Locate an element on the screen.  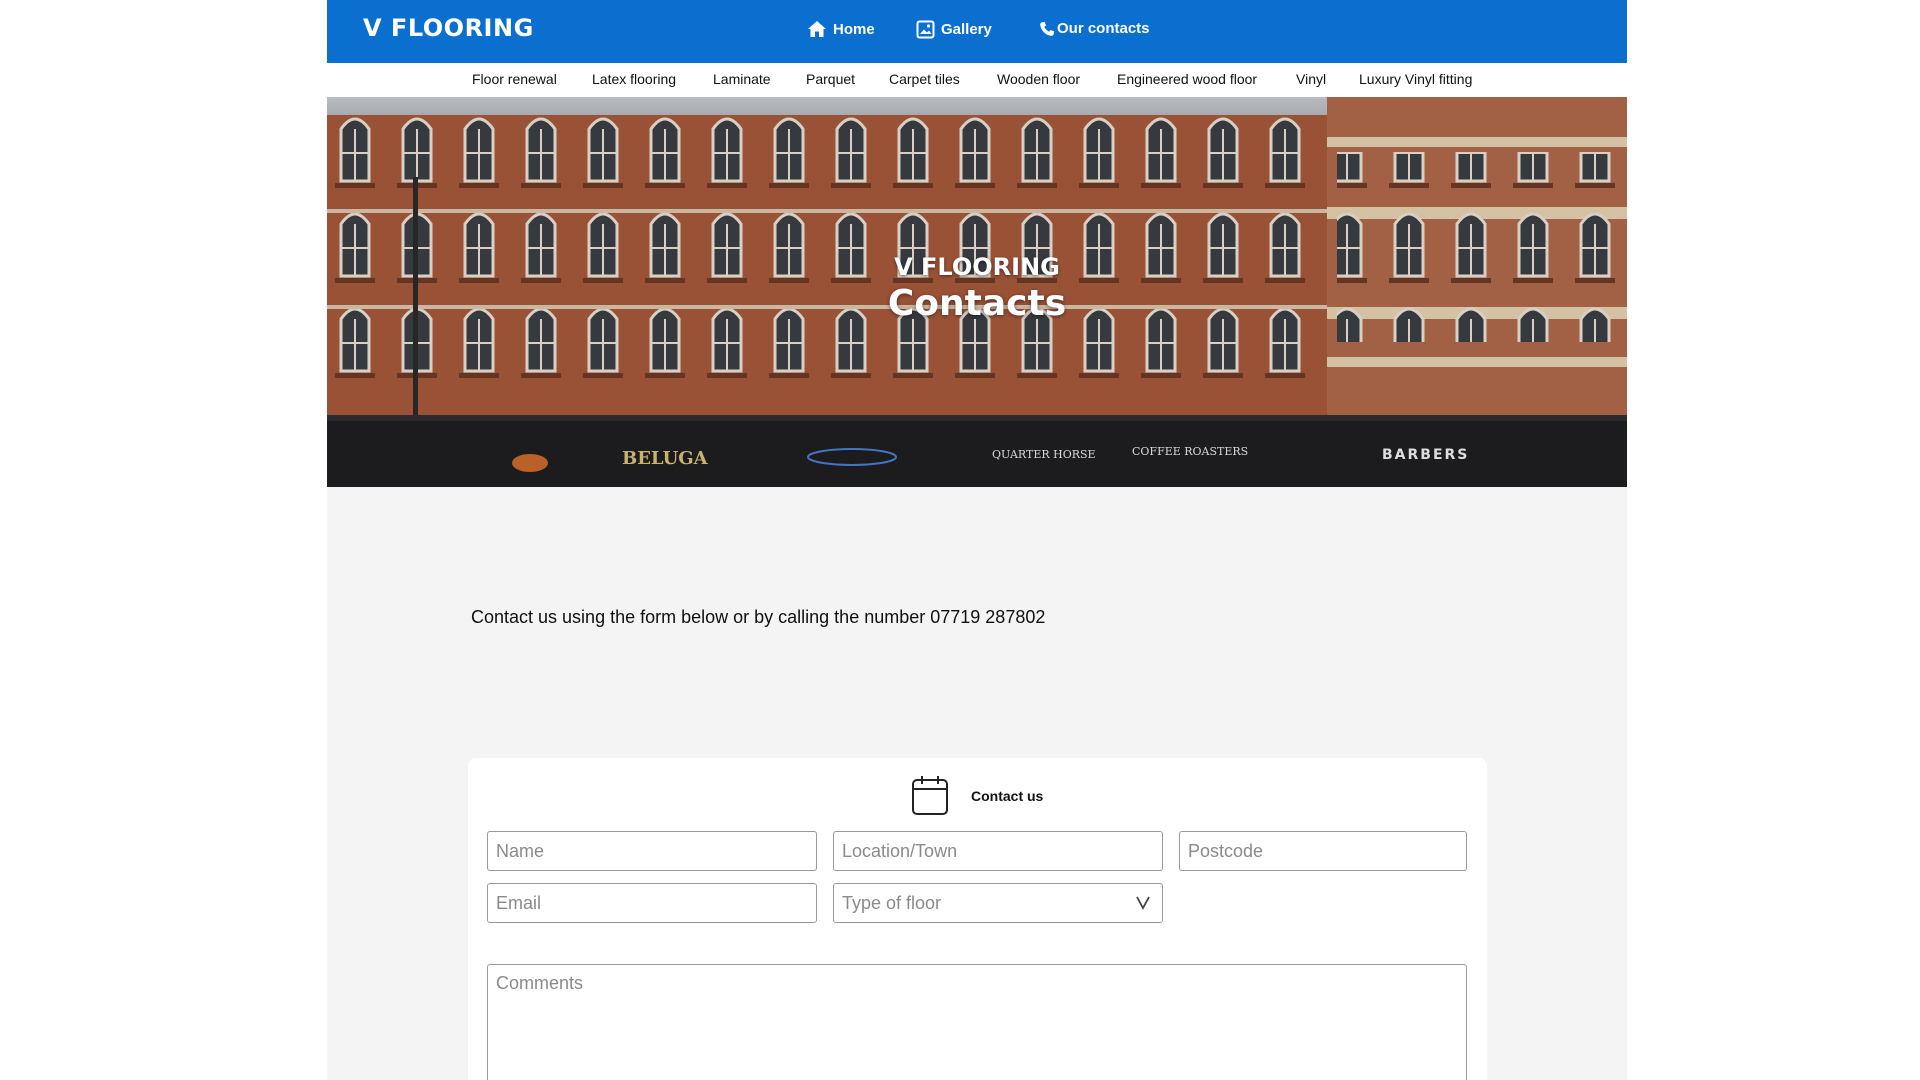
floor-type-select: Type of floor is located at coordinates (998, 903).